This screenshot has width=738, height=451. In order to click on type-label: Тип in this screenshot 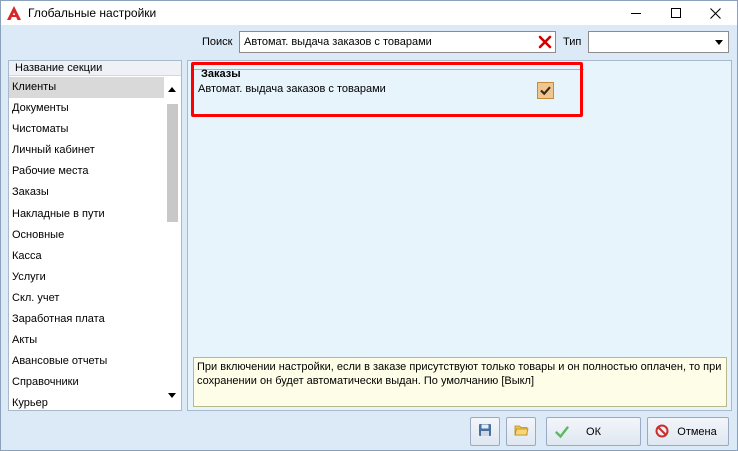, I will do `click(572, 42)`.